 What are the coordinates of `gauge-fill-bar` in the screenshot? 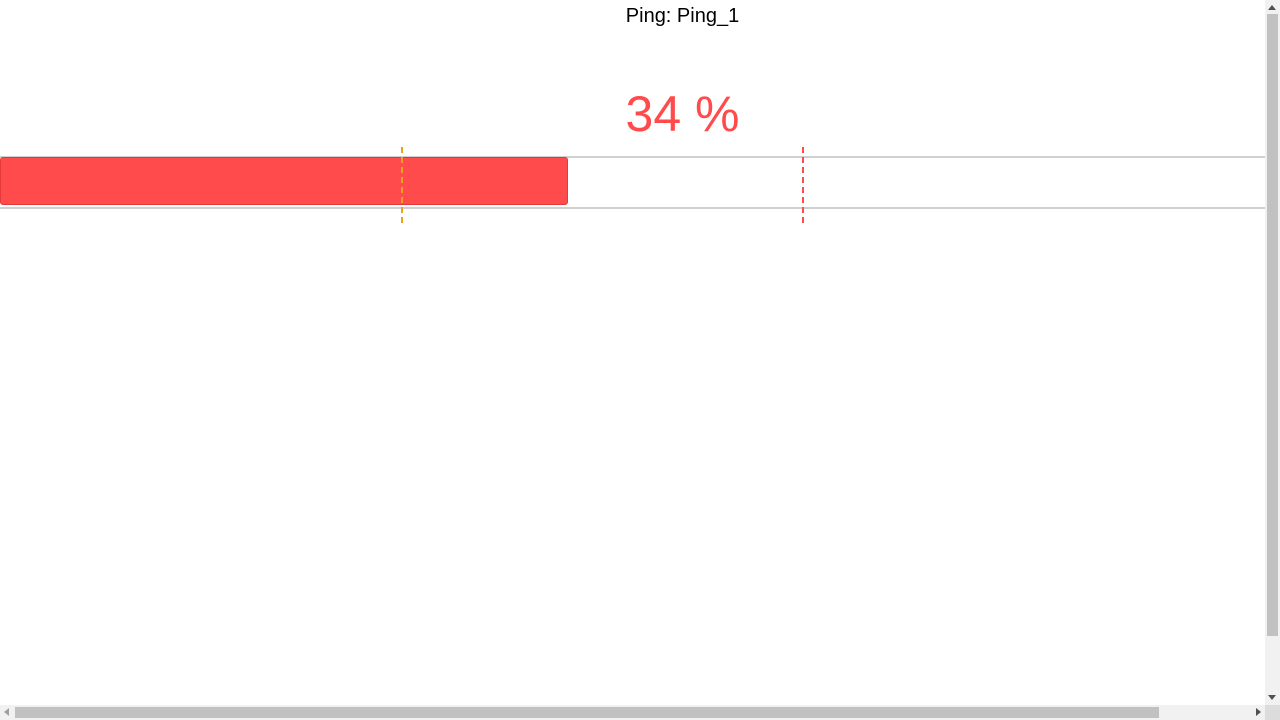 It's located at (284, 181).